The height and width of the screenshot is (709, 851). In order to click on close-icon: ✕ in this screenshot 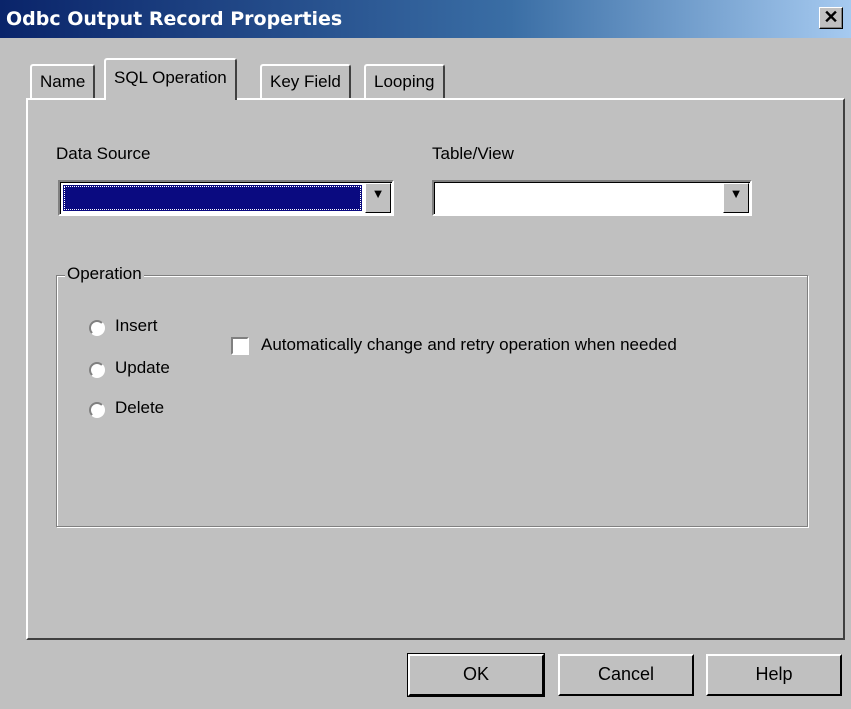, I will do `click(831, 17)`.